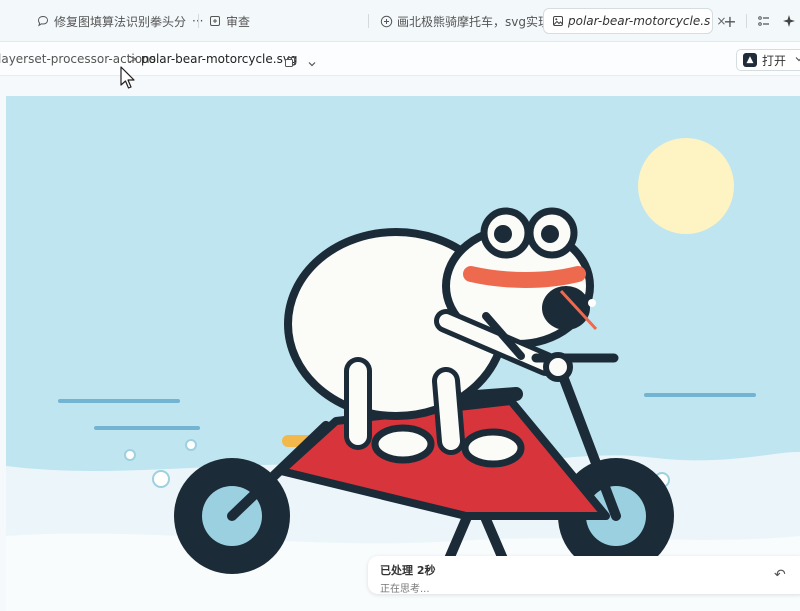 The width and height of the screenshot is (800, 611). What do you see at coordinates (558, 367) in the screenshot?
I see `bear-paw` at bounding box center [558, 367].